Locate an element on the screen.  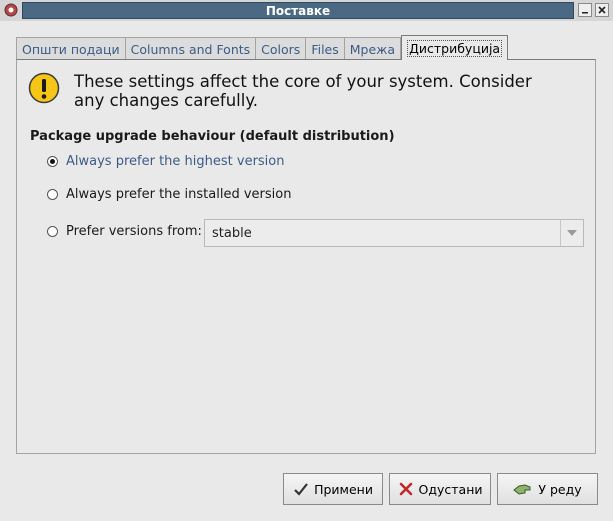
tab-network: Мрежа is located at coordinates (373, 48).